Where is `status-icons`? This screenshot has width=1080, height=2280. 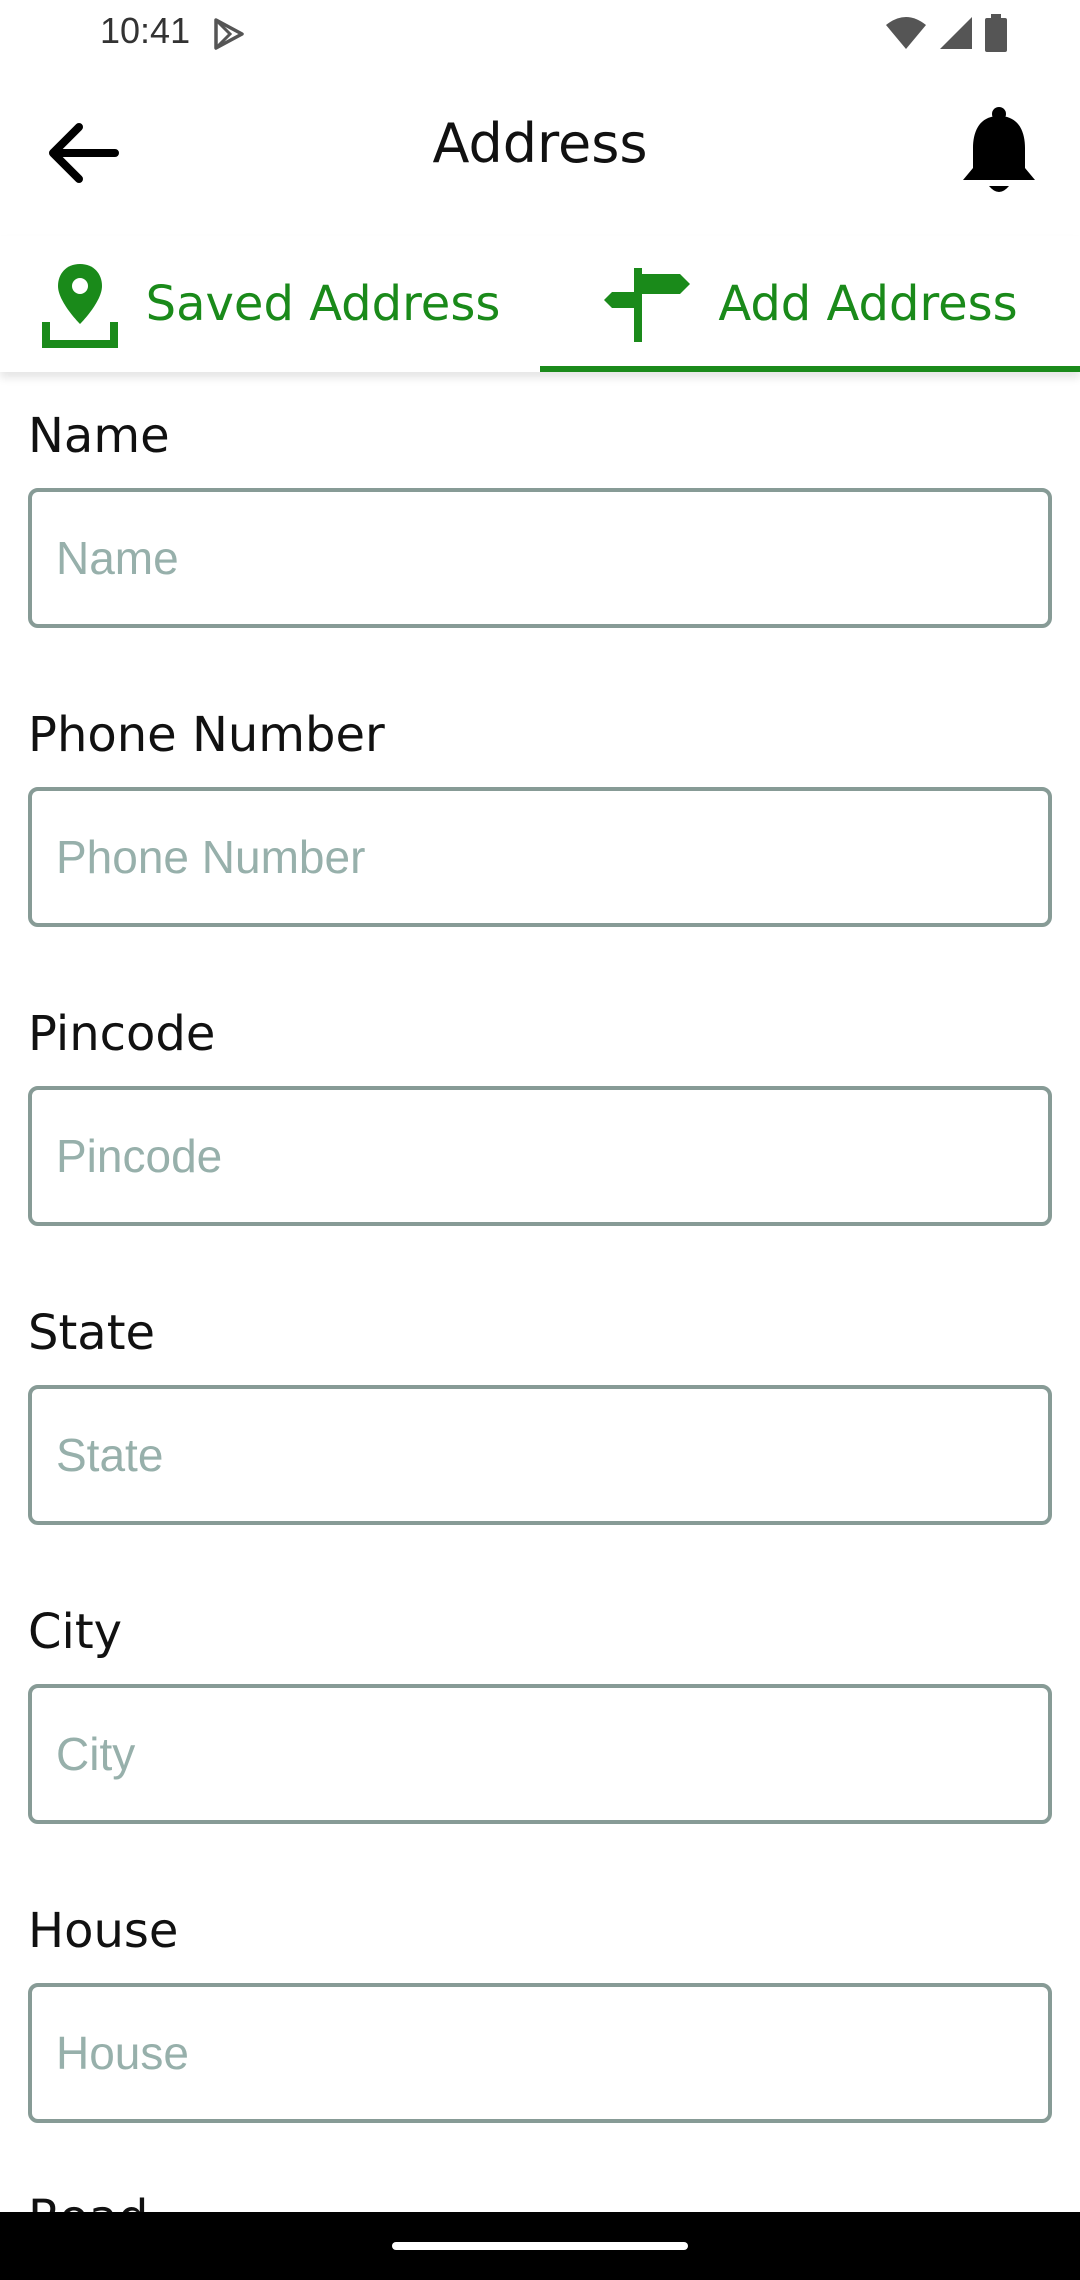 status-icons is located at coordinates (946, 33).